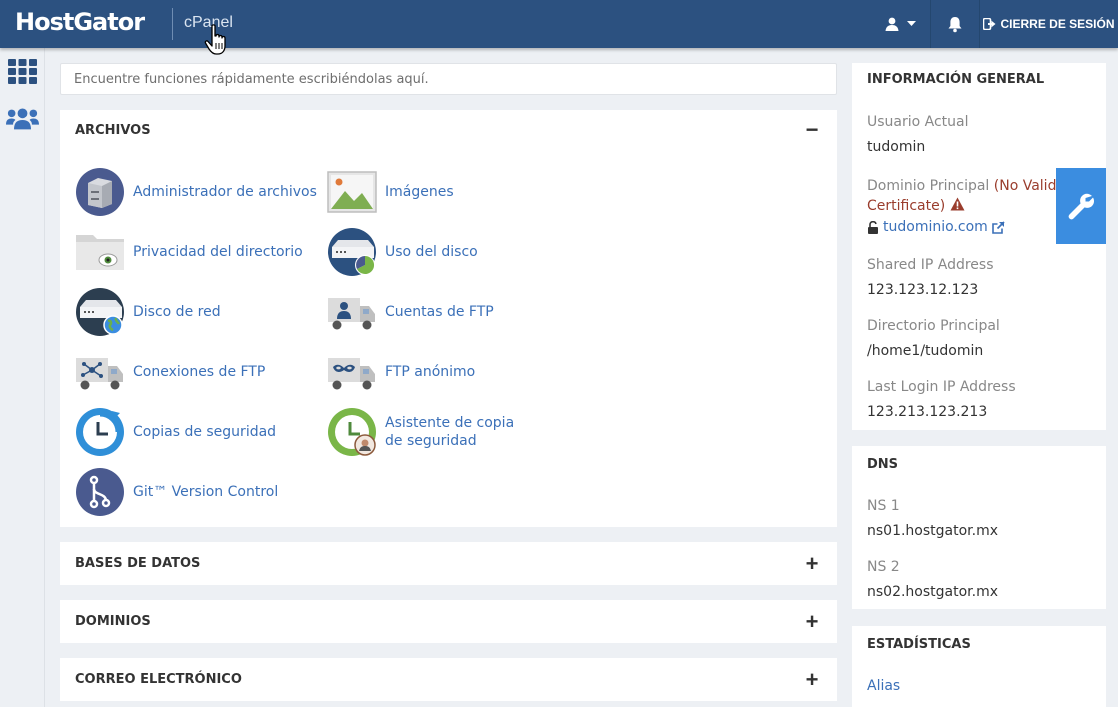 This screenshot has width=1118, height=707. What do you see at coordinates (923, 290) in the screenshot?
I see `shared-ip-value: 123.123.12.123` at bounding box center [923, 290].